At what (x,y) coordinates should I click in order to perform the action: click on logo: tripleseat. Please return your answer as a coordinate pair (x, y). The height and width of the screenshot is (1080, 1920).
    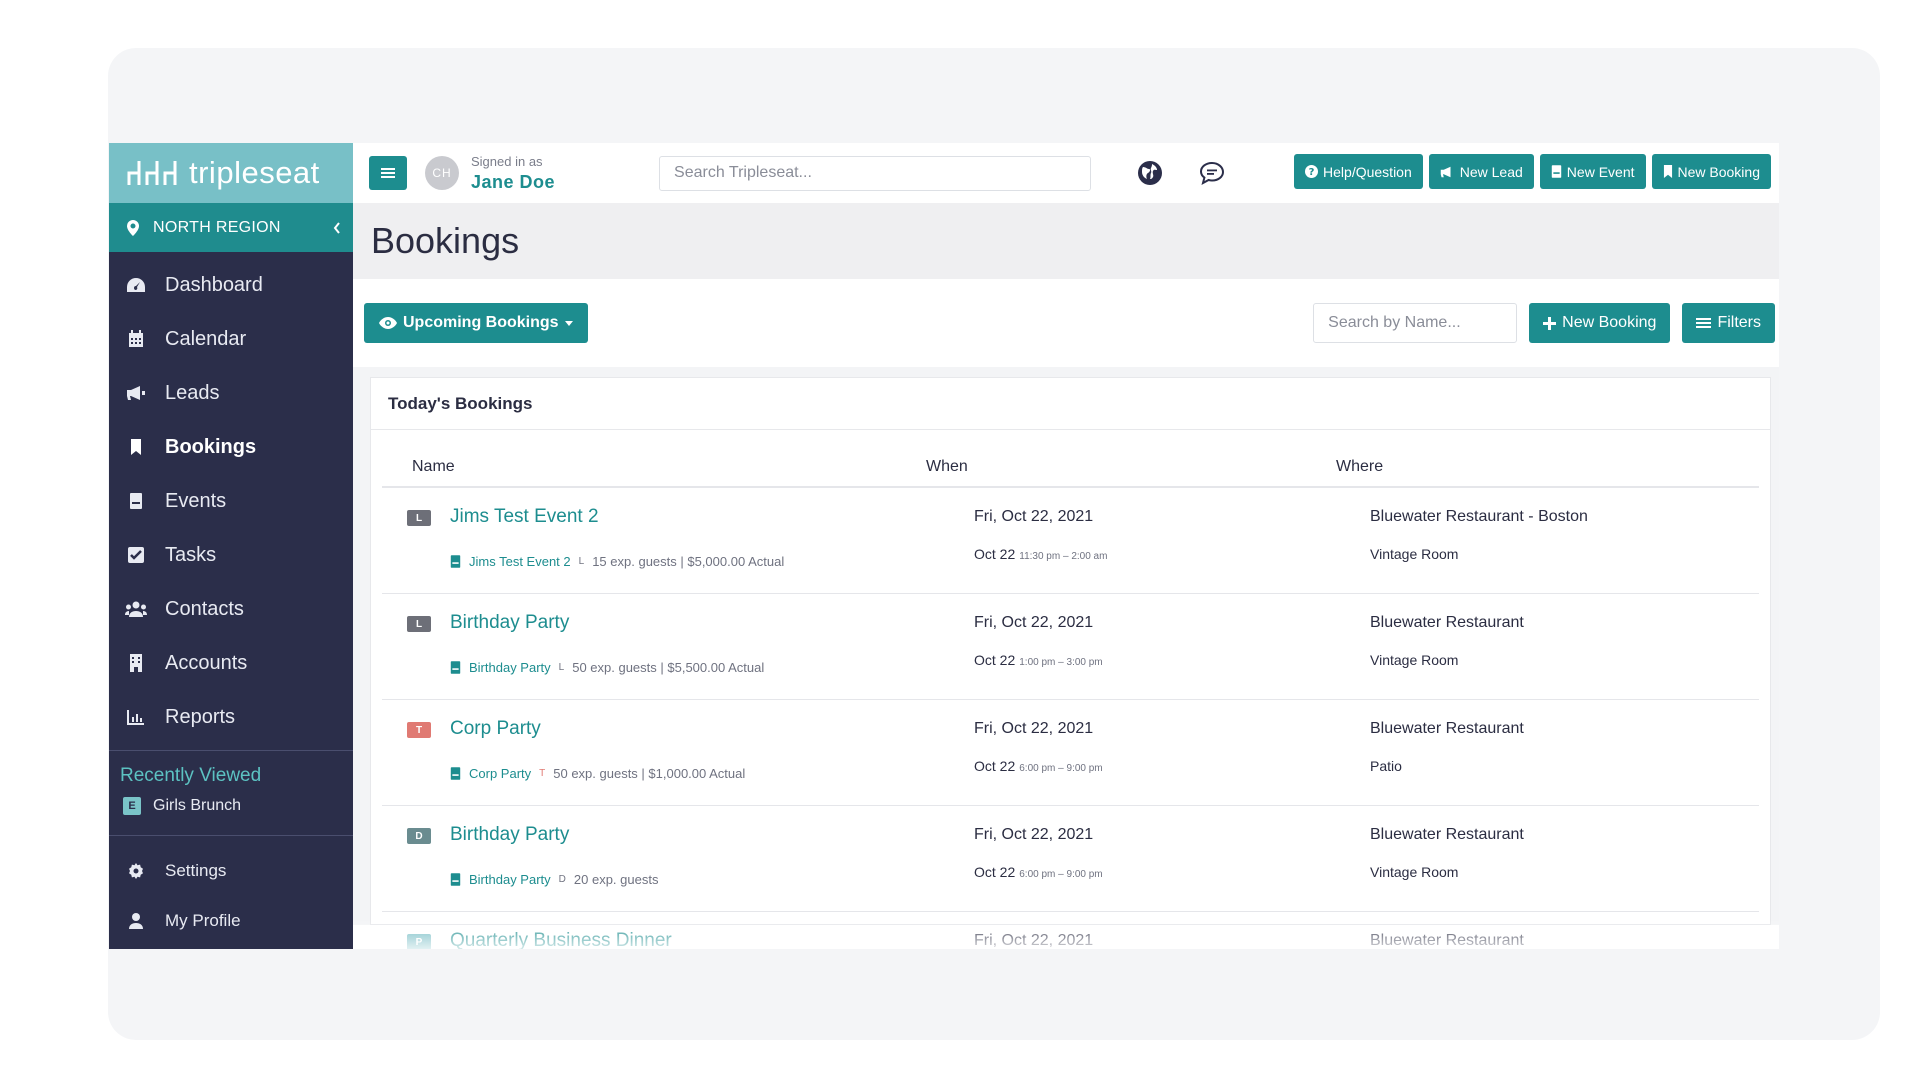
    Looking at the image, I should click on (231, 173).